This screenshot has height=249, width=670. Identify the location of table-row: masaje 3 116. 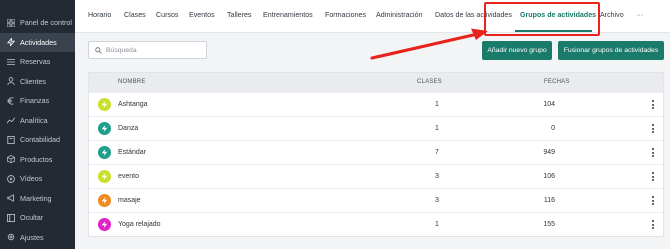
(376, 200).